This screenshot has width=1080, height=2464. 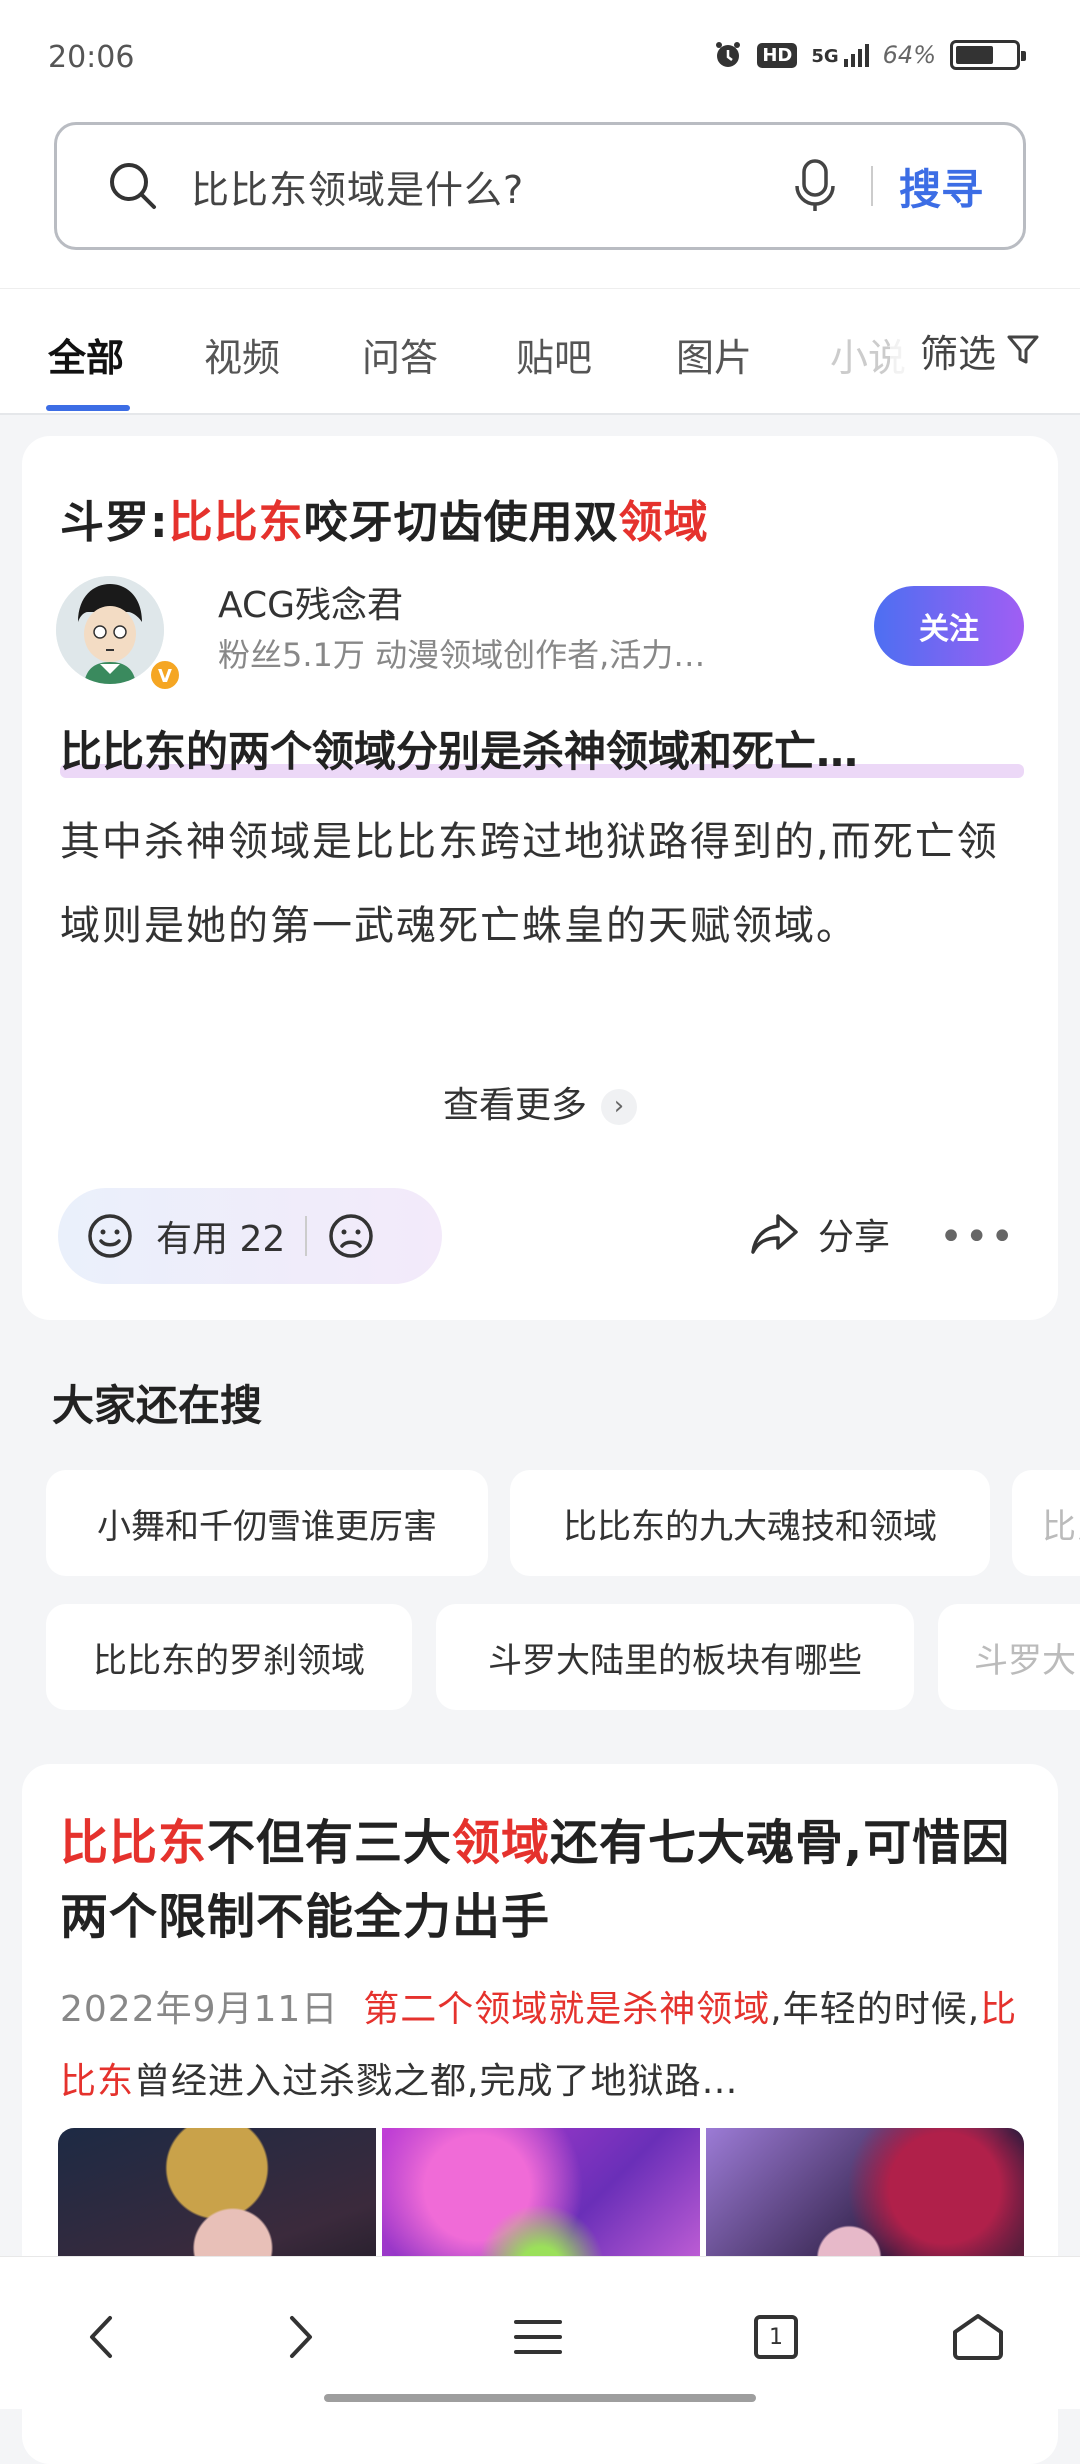 What do you see at coordinates (974, 55) in the screenshot?
I see `battery-fill` at bounding box center [974, 55].